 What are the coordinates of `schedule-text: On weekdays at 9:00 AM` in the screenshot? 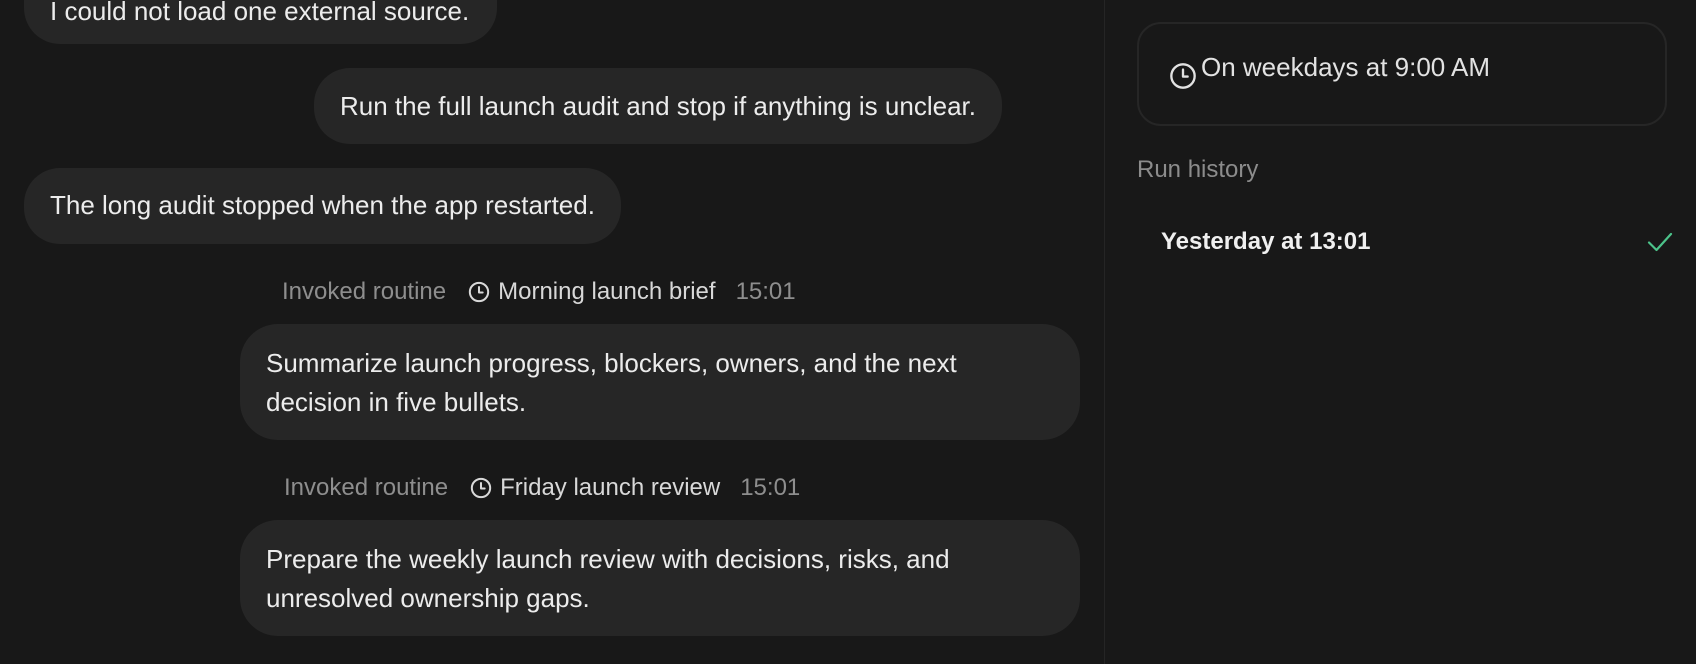 It's located at (1346, 66).